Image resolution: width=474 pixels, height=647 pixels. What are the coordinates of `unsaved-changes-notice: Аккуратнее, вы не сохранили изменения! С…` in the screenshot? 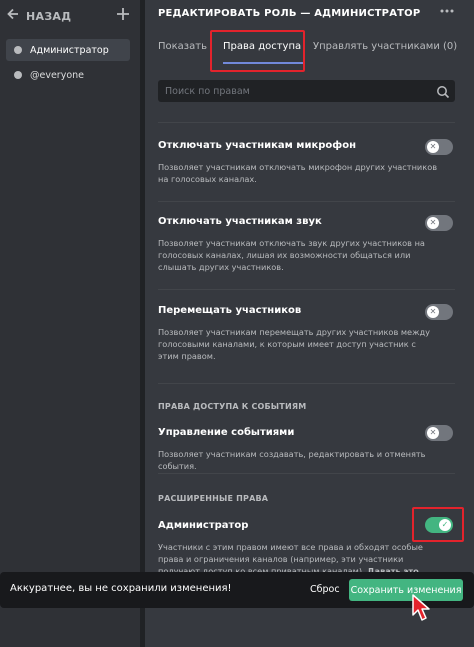 It's located at (237, 590).